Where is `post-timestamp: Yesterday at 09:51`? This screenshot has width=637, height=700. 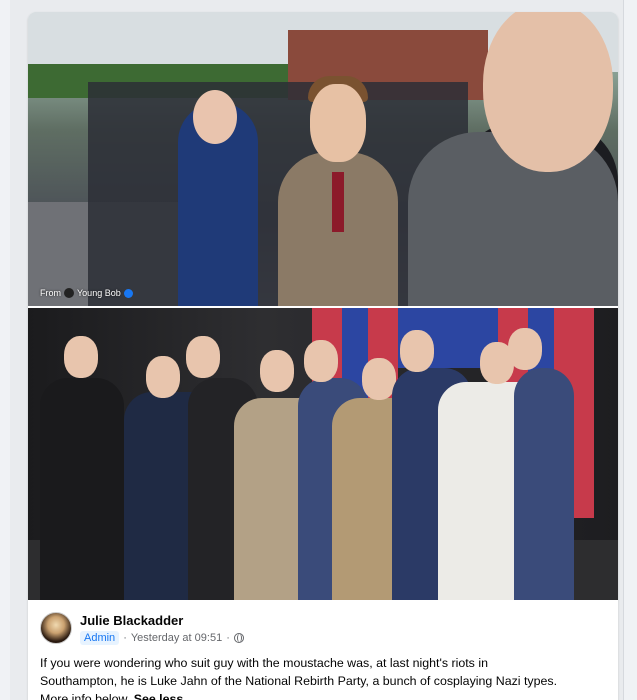 post-timestamp: Yesterday at 09:51 is located at coordinates (176, 638).